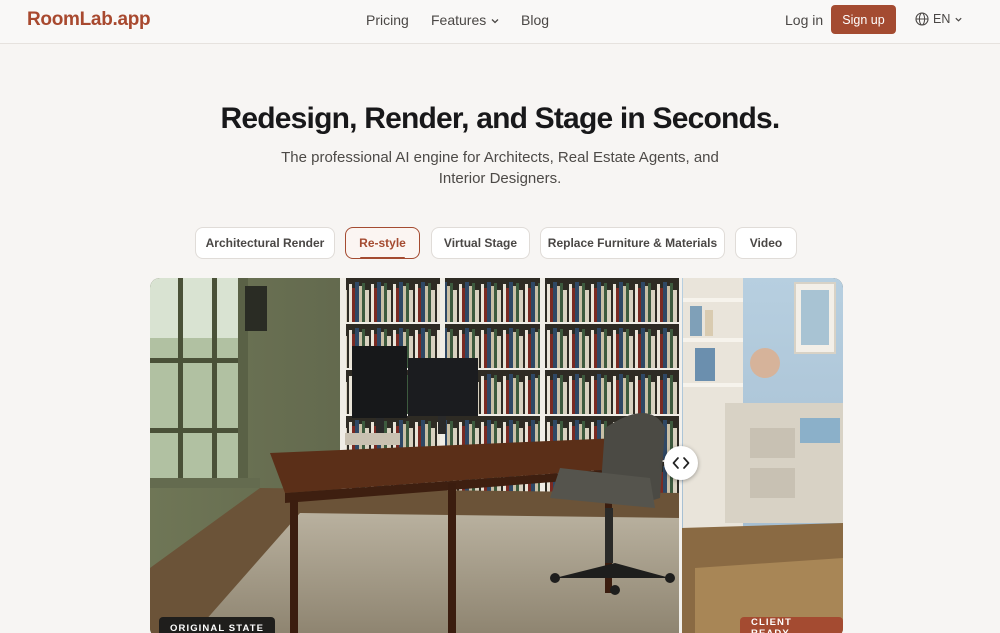  Describe the element at coordinates (791, 625) in the screenshot. I see `client-ready-badge: CLIENT READY` at that location.